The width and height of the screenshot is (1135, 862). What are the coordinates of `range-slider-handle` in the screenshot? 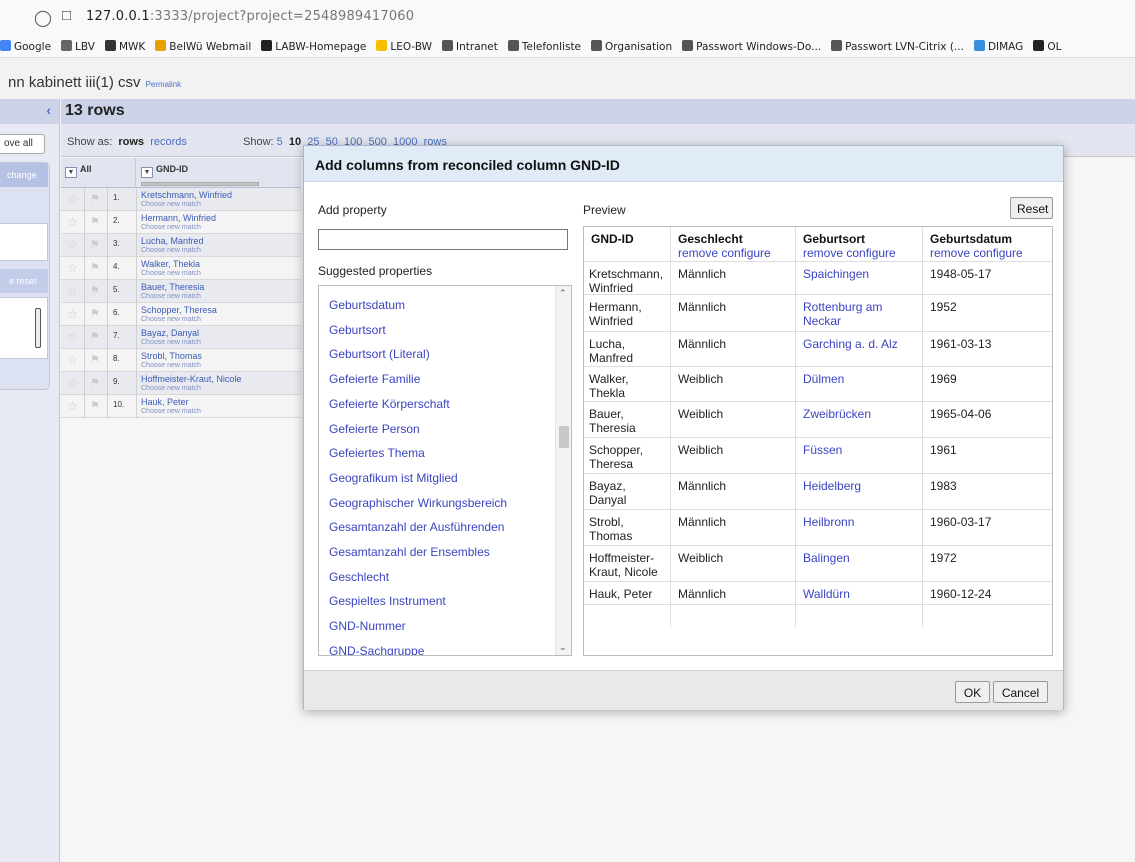 It's located at (38, 328).